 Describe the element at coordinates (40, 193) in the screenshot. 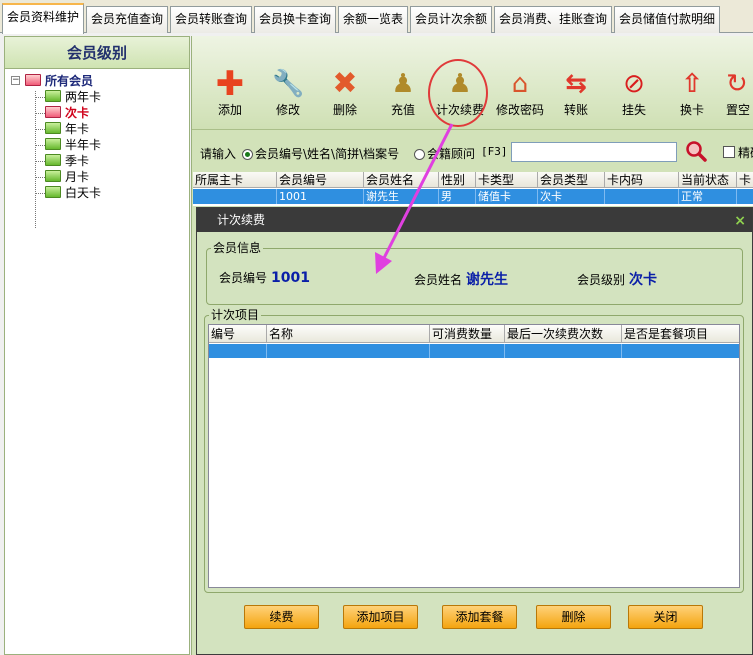

I see `tree-branch` at that location.